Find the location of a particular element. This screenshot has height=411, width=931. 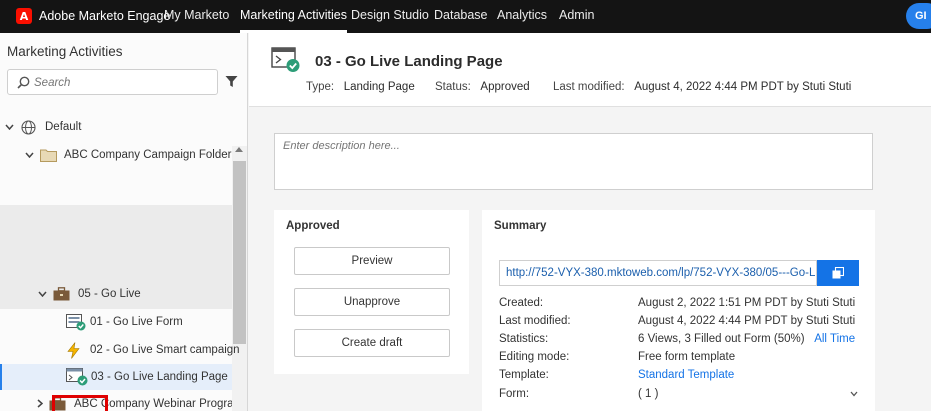

form-icon is located at coordinates (76, 322).